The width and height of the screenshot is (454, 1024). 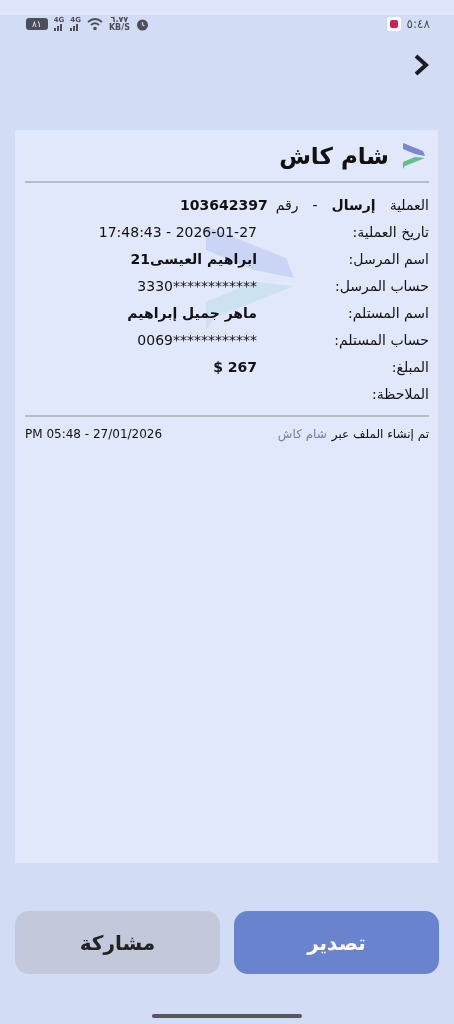 I want to click on share-button: مشاركة, so click(x=117, y=942).